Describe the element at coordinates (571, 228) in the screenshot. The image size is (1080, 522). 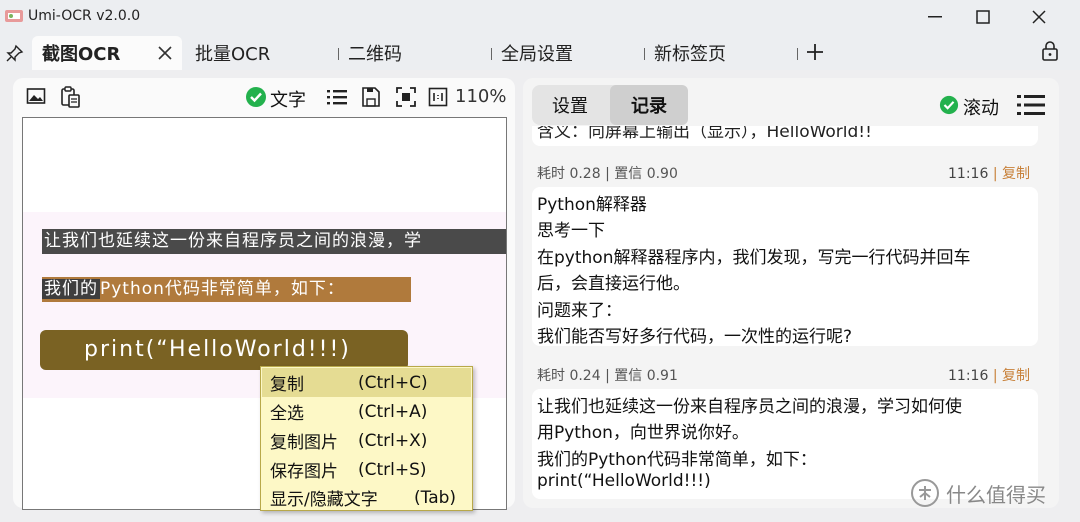
I see `record-text-line: 思考一下` at that location.